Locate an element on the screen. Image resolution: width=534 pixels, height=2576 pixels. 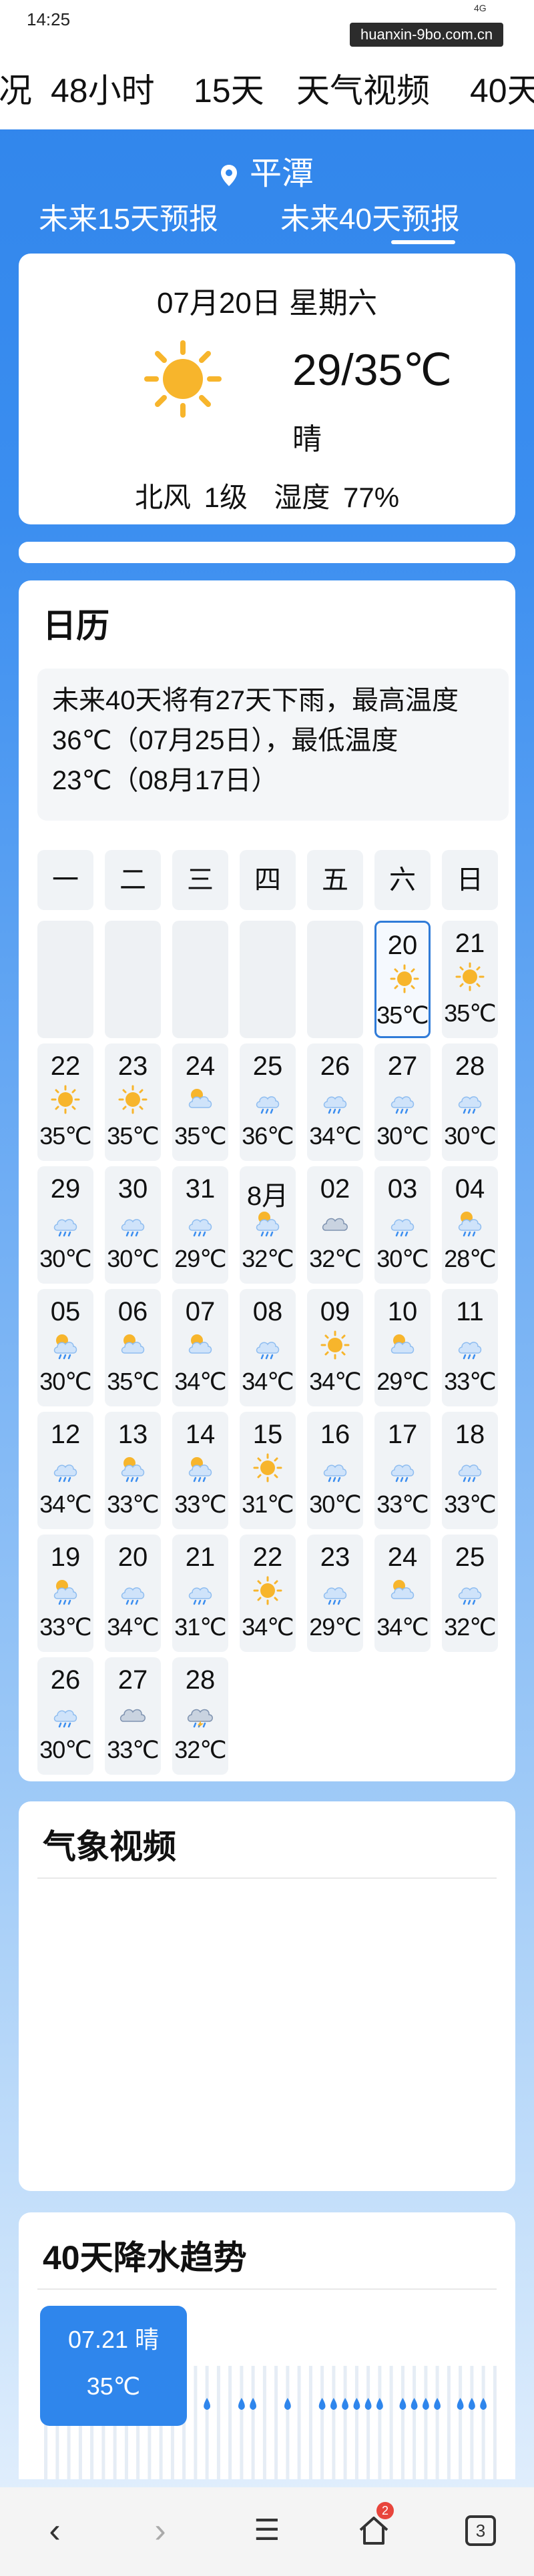
calendar-day: 21 31℃ is located at coordinates (200, 1593).